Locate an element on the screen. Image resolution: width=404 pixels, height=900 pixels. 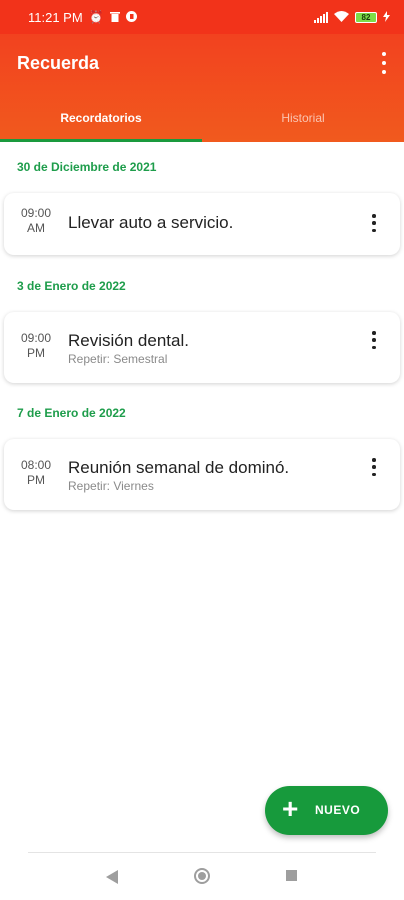
date-header: 30 de Diciembre de 2021 is located at coordinates (87, 167).